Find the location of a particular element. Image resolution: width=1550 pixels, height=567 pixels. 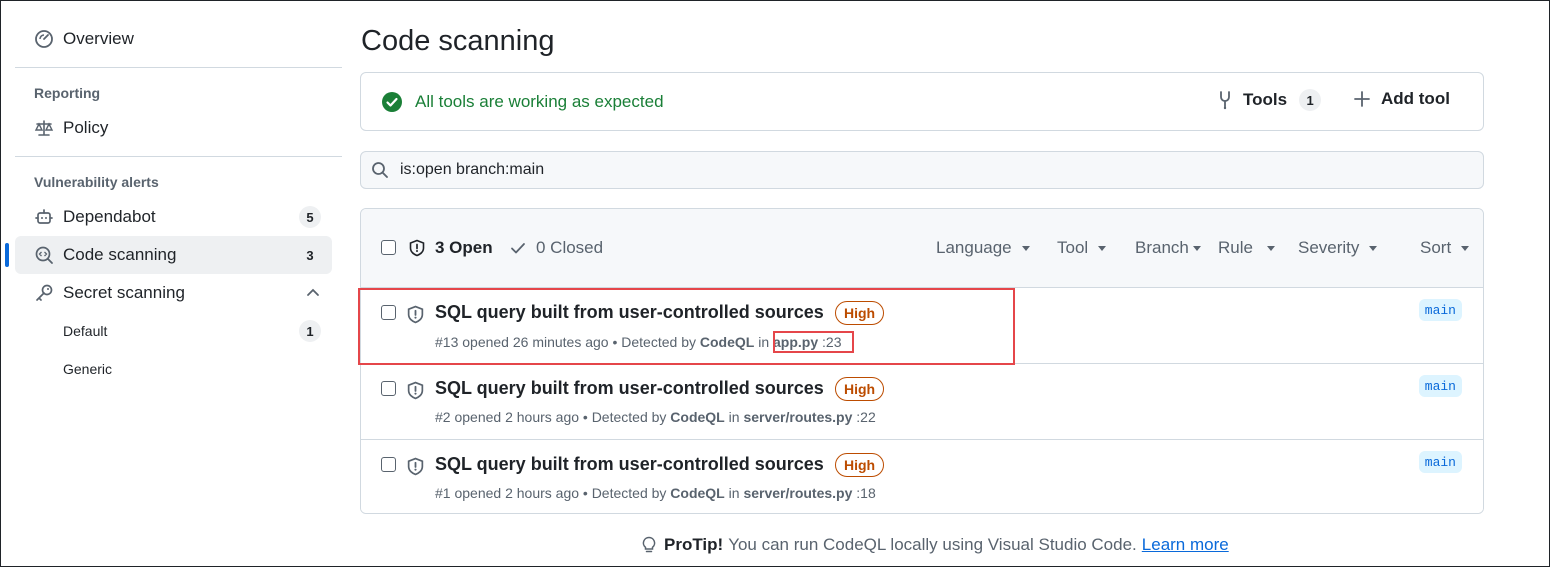

search-icon is located at coordinates (380, 170).